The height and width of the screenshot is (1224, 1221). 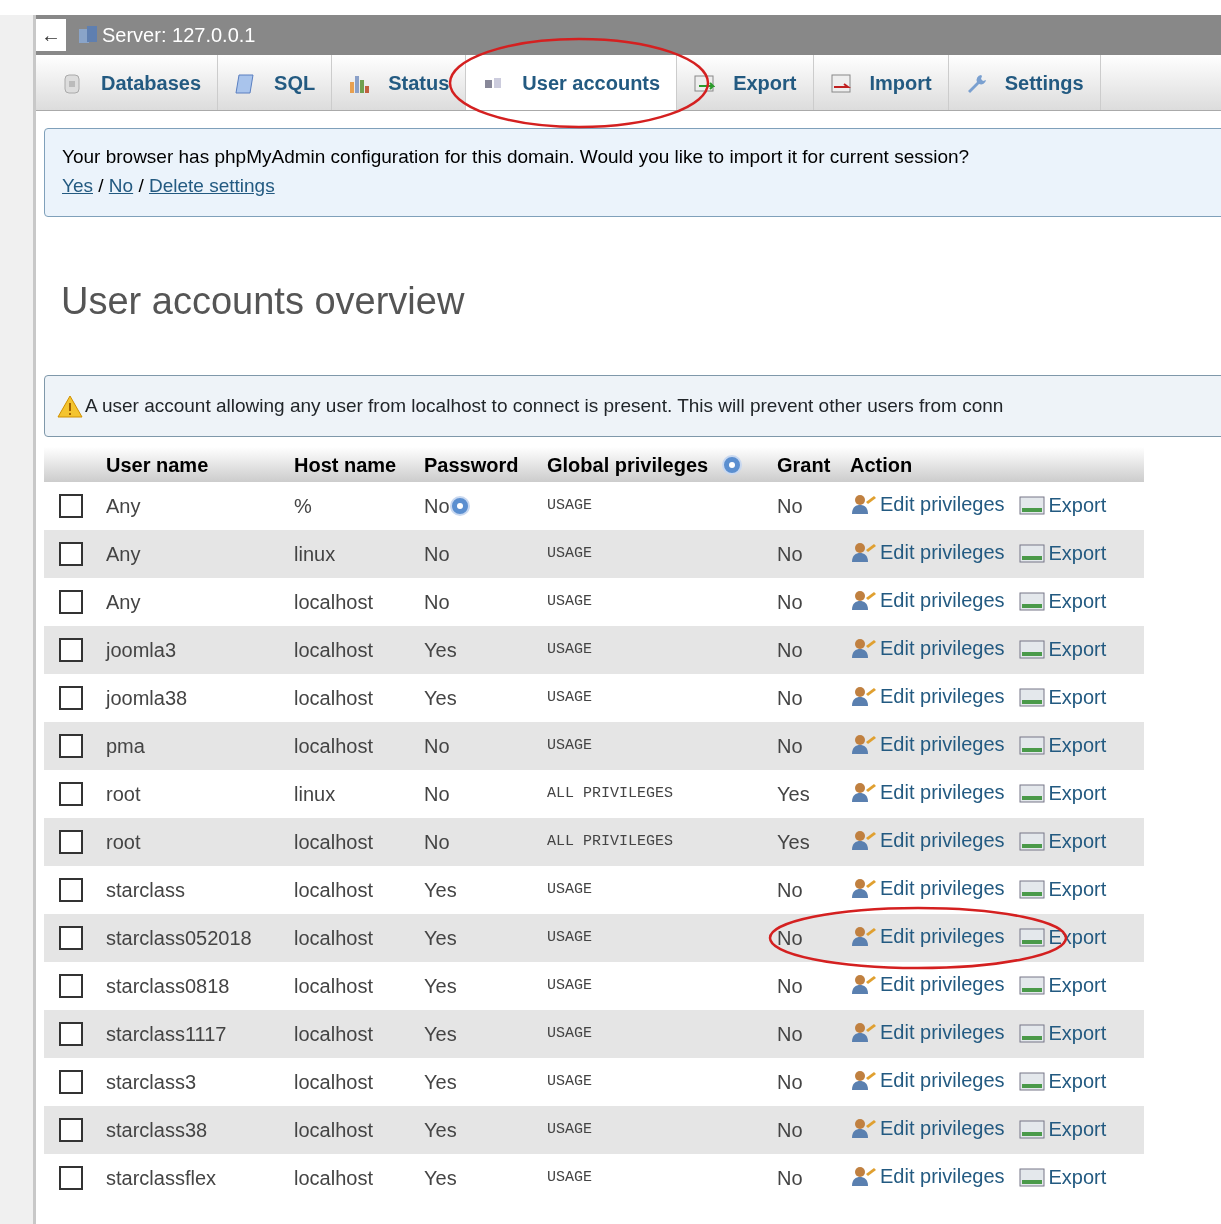 What do you see at coordinates (263, 301) in the screenshot?
I see `page-heading: User accounts overview` at bounding box center [263, 301].